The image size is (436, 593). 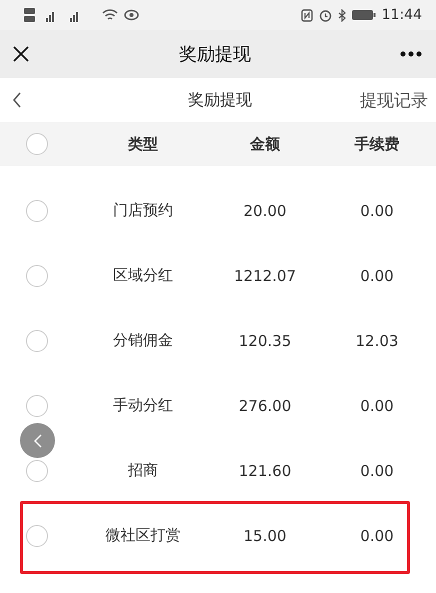 I want to click on column-header: 手续费, so click(x=377, y=144).